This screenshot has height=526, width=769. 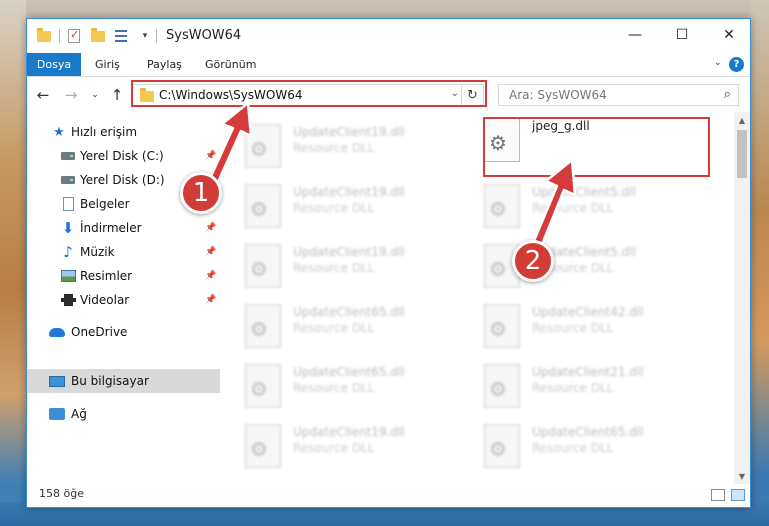 What do you see at coordinates (68, 204) in the screenshot?
I see `document-icon` at bounding box center [68, 204].